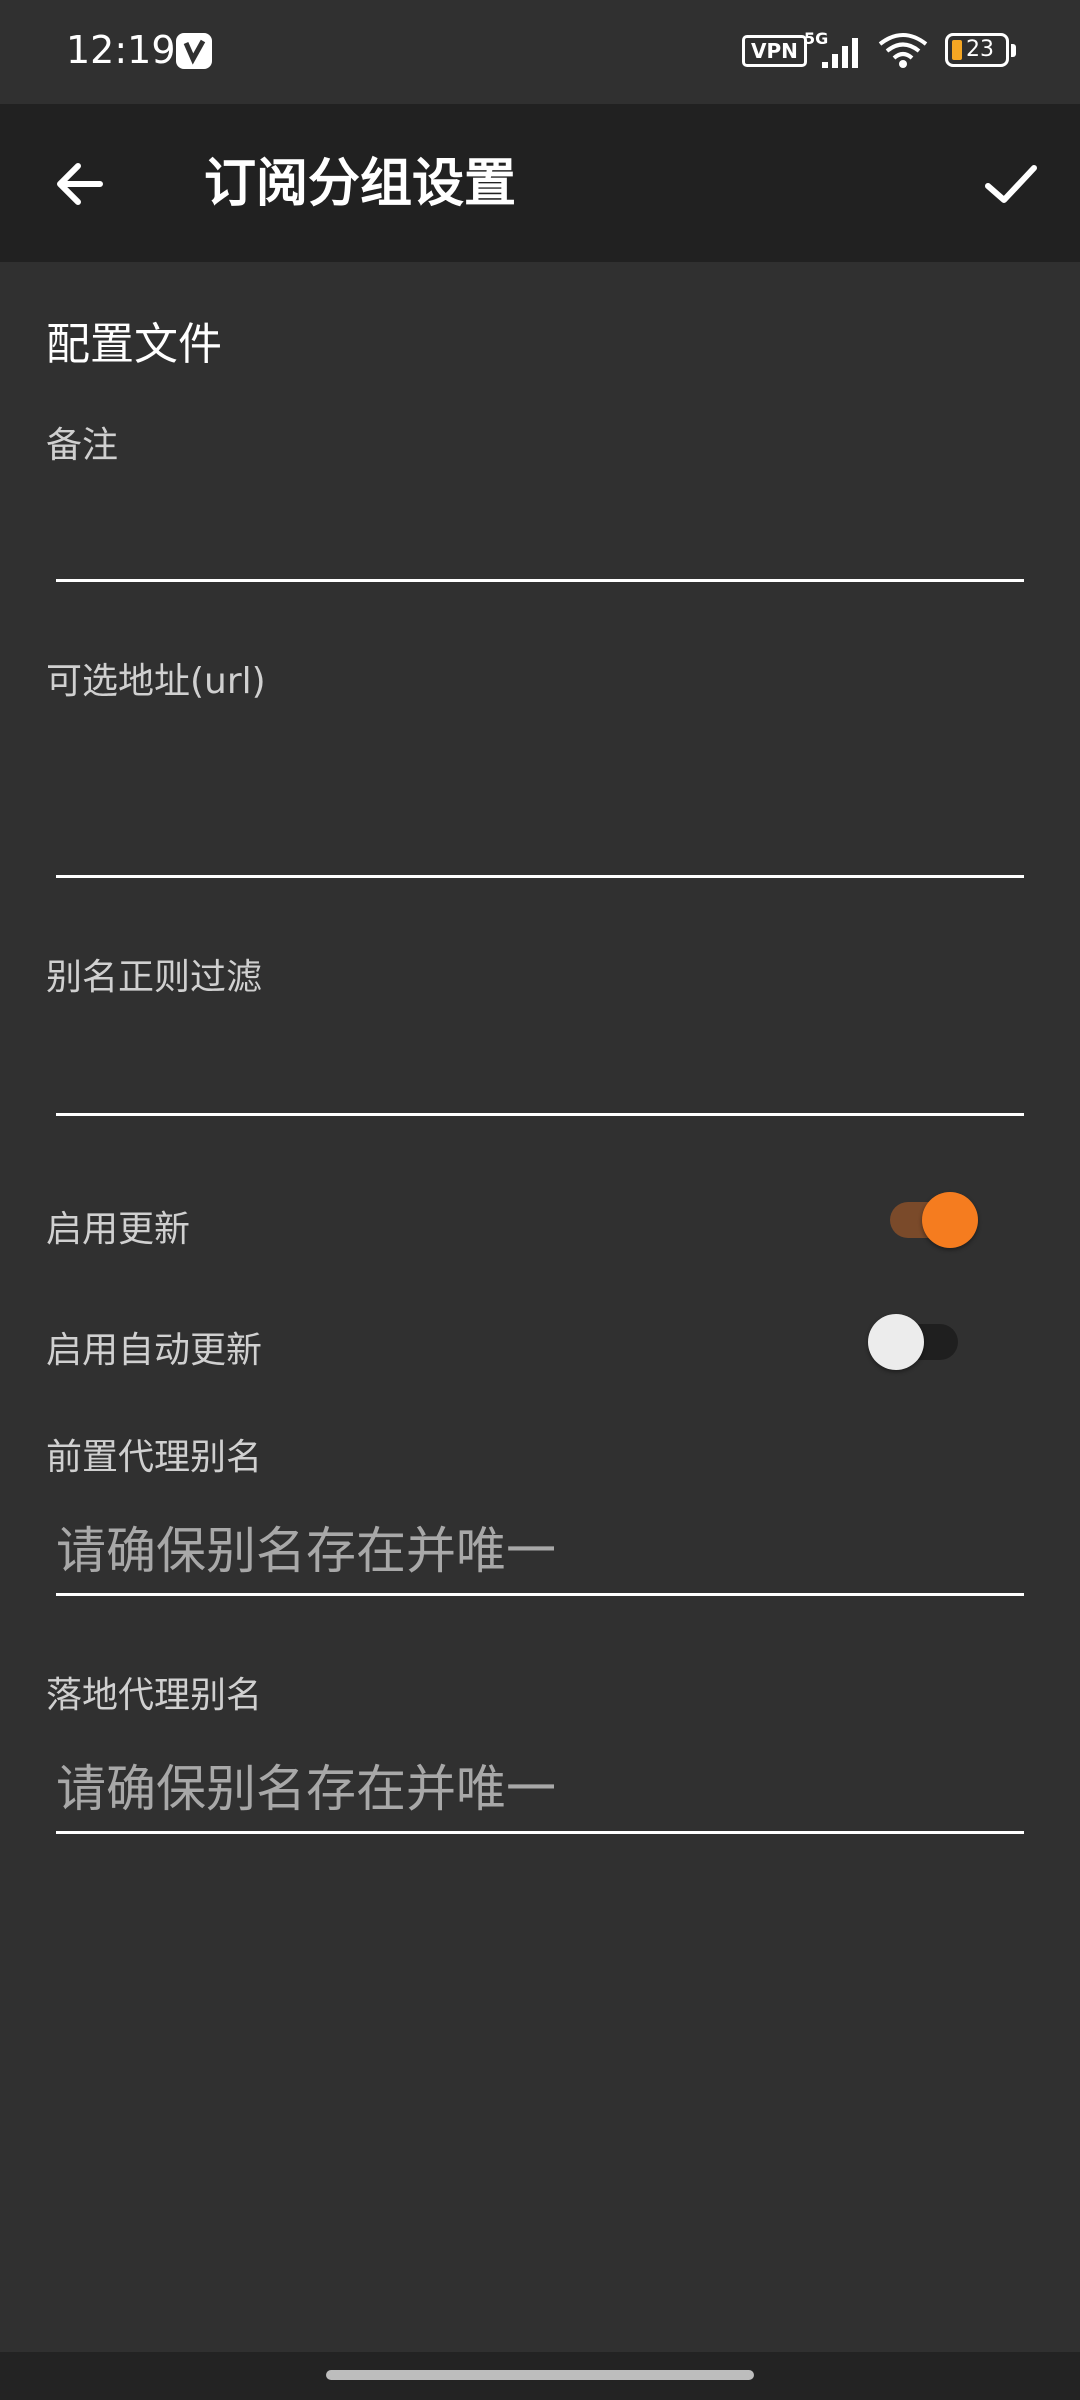 Image resolution: width=1080 pixels, height=2400 pixels. What do you see at coordinates (540, 2375) in the screenshot?
I see `home-gesture-handle` at bounding box center [540, 2375].